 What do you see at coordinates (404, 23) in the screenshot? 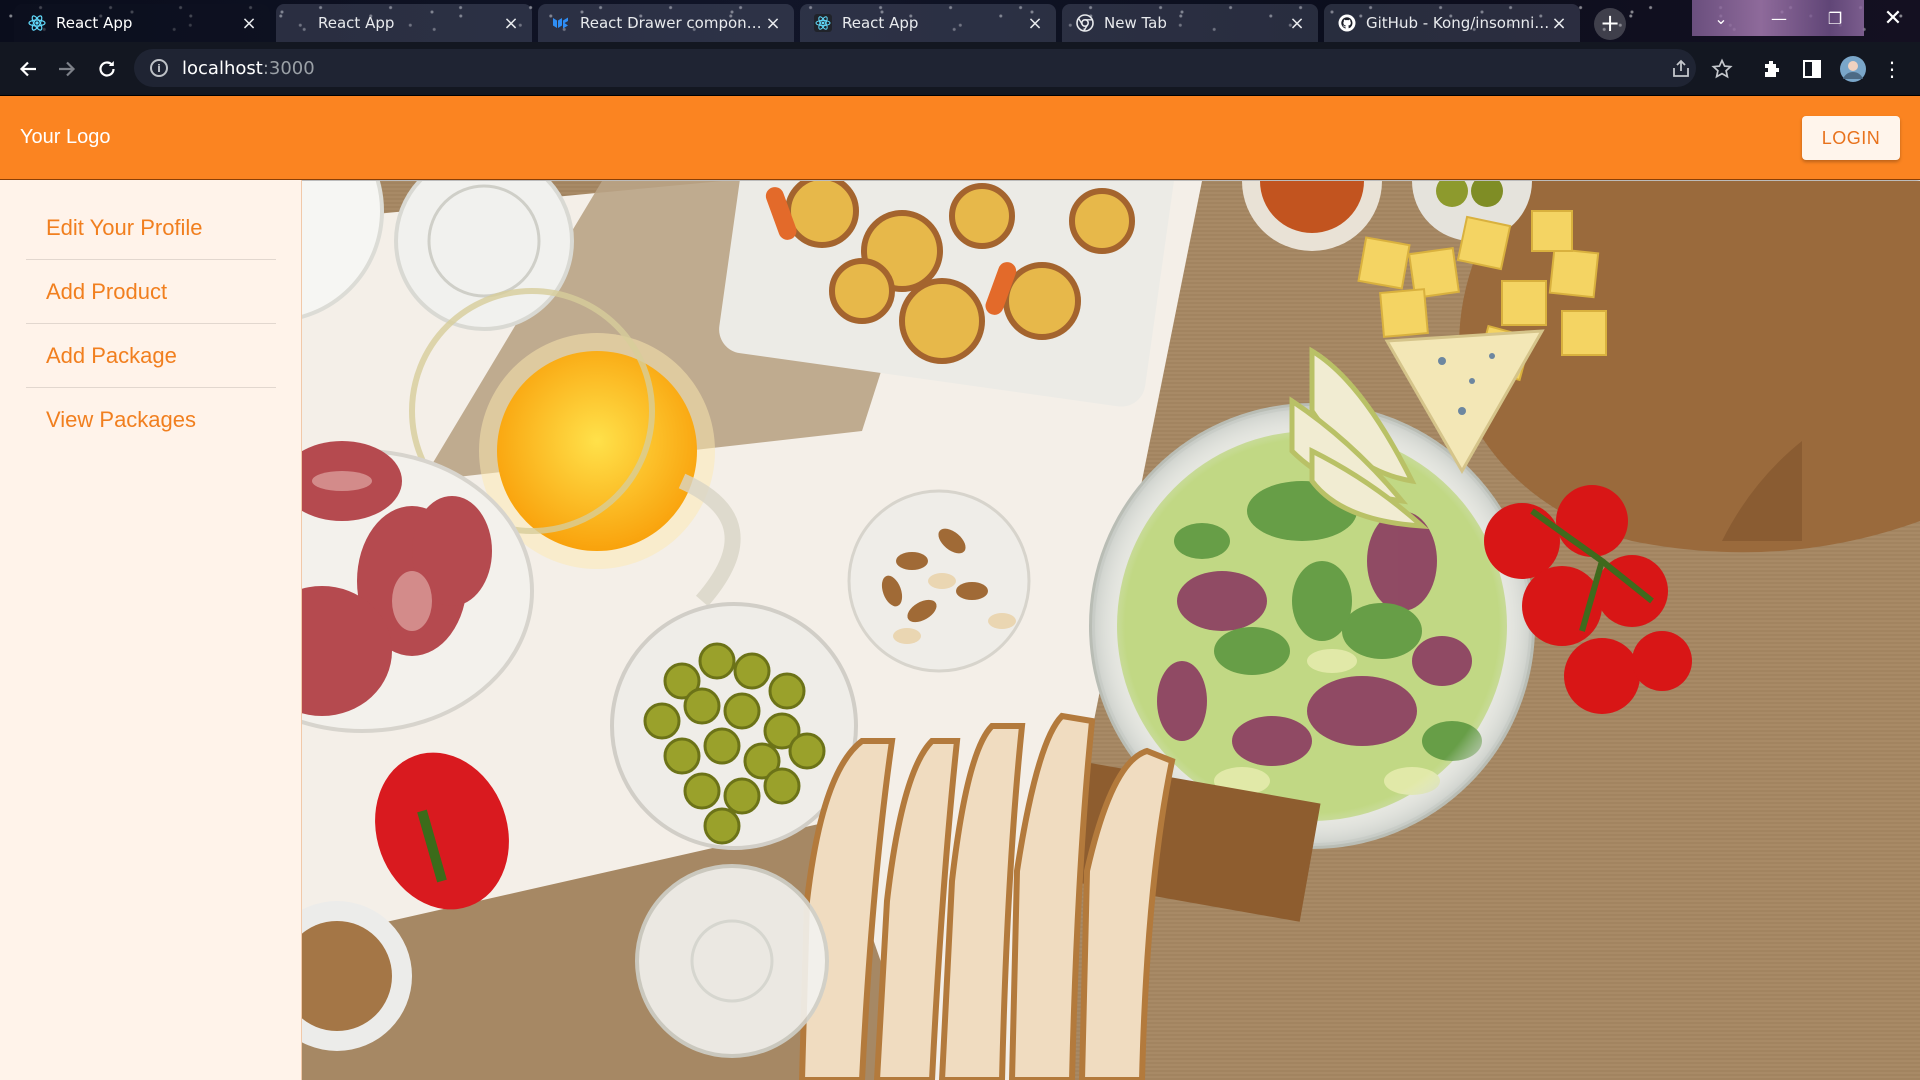
I see `browser-tab-react-app-2: React App ×` at bounding box center [404, 23].